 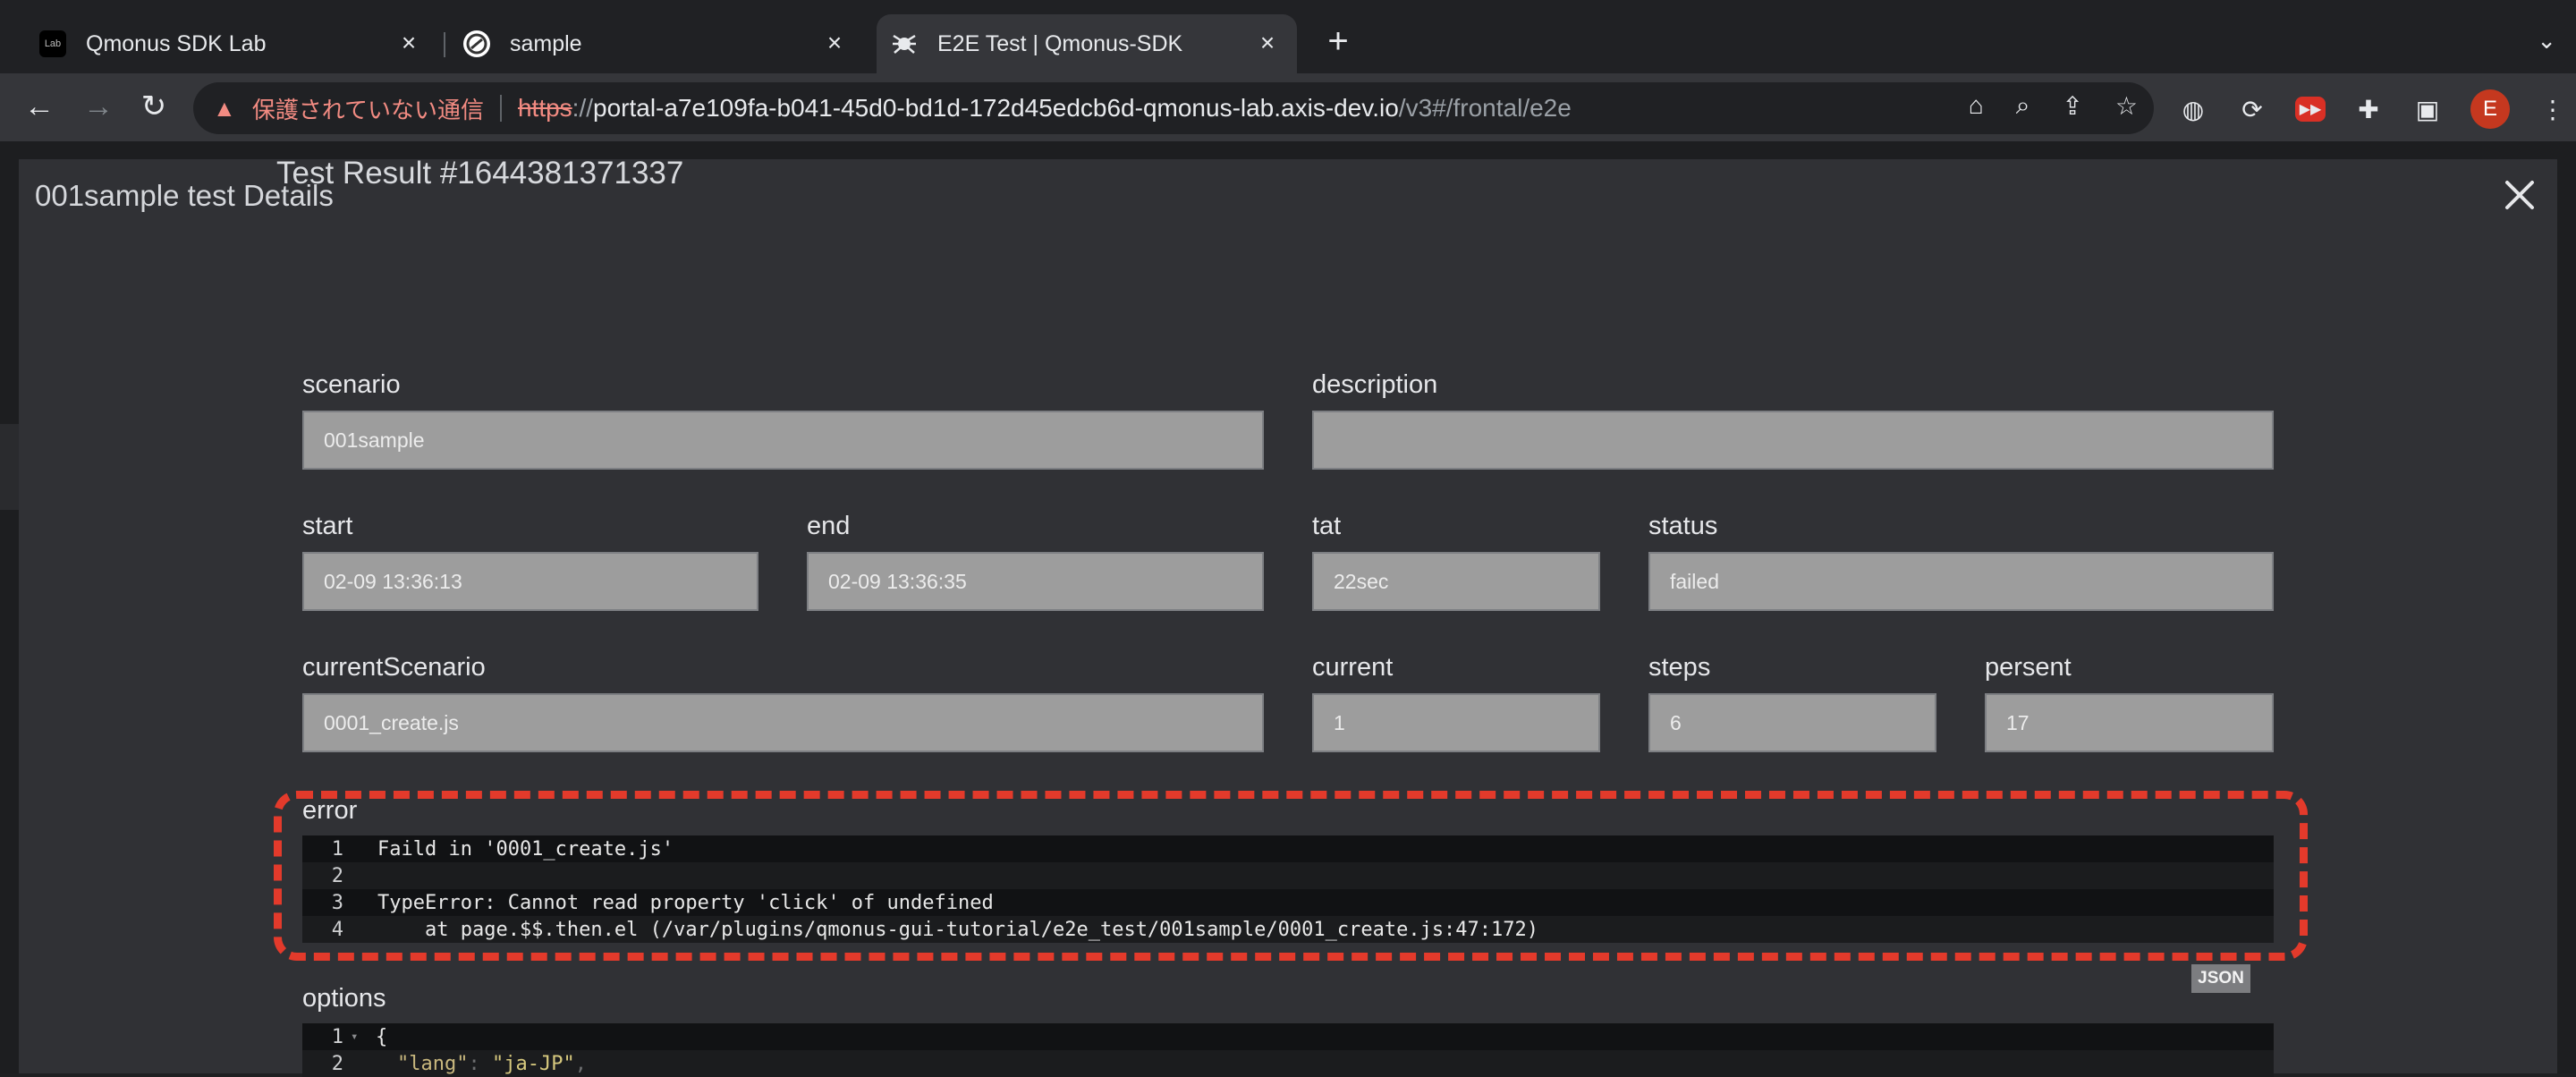 I want to click on persent-field: 17, so click(x=2129, y=722).